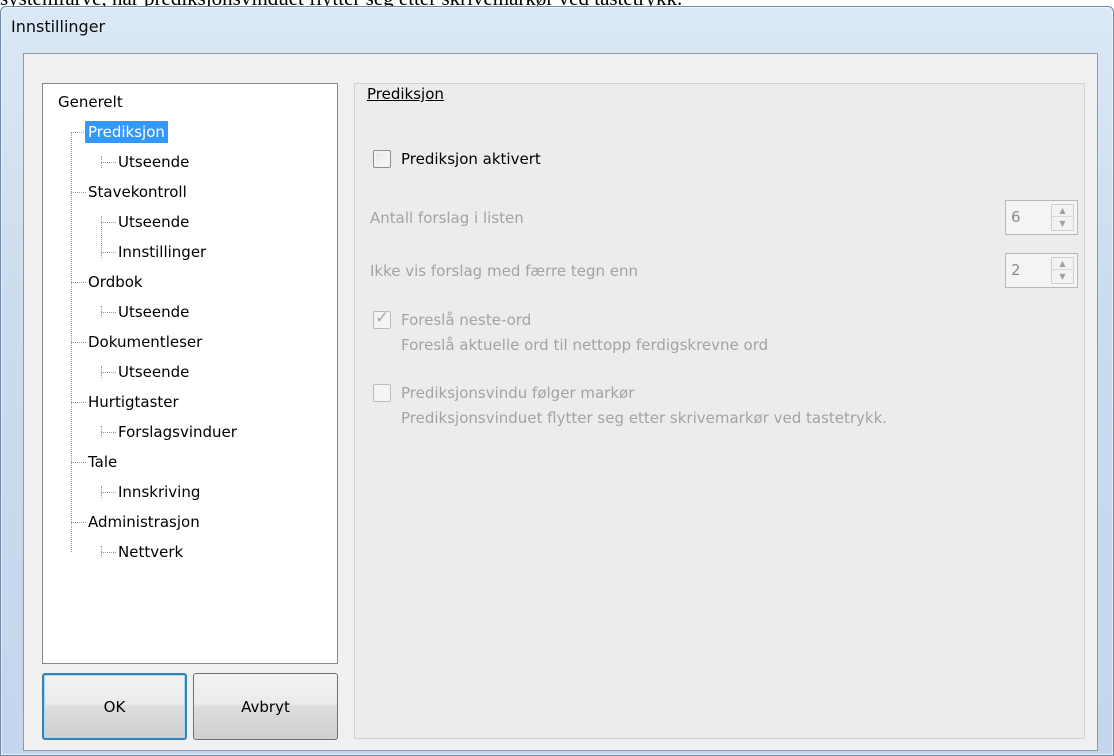 The image size is (1114, 756). I want to click on tree-item-stavekontroll: Stavekontroll, so click(137, 192).